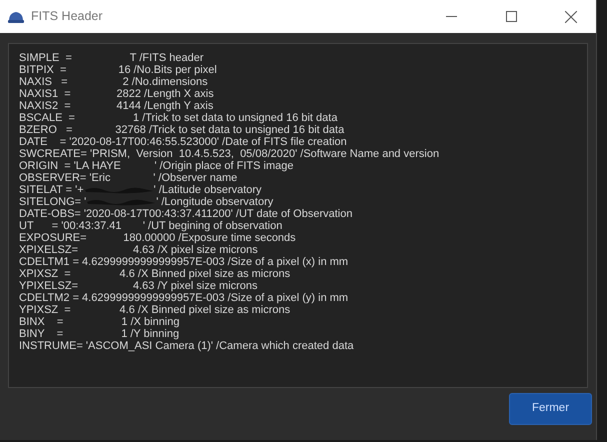 The height and width of the screenshot is (442, 607). I want to click on window-title: FITS Header, so click(67, 17).